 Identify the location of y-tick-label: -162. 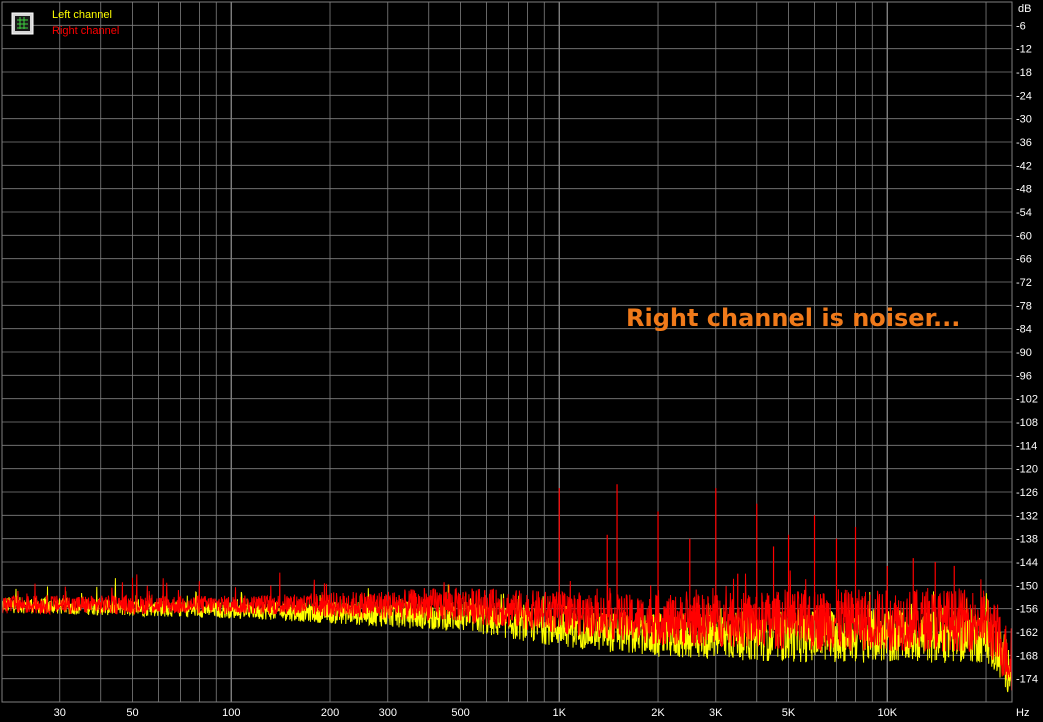
(1027, 633).